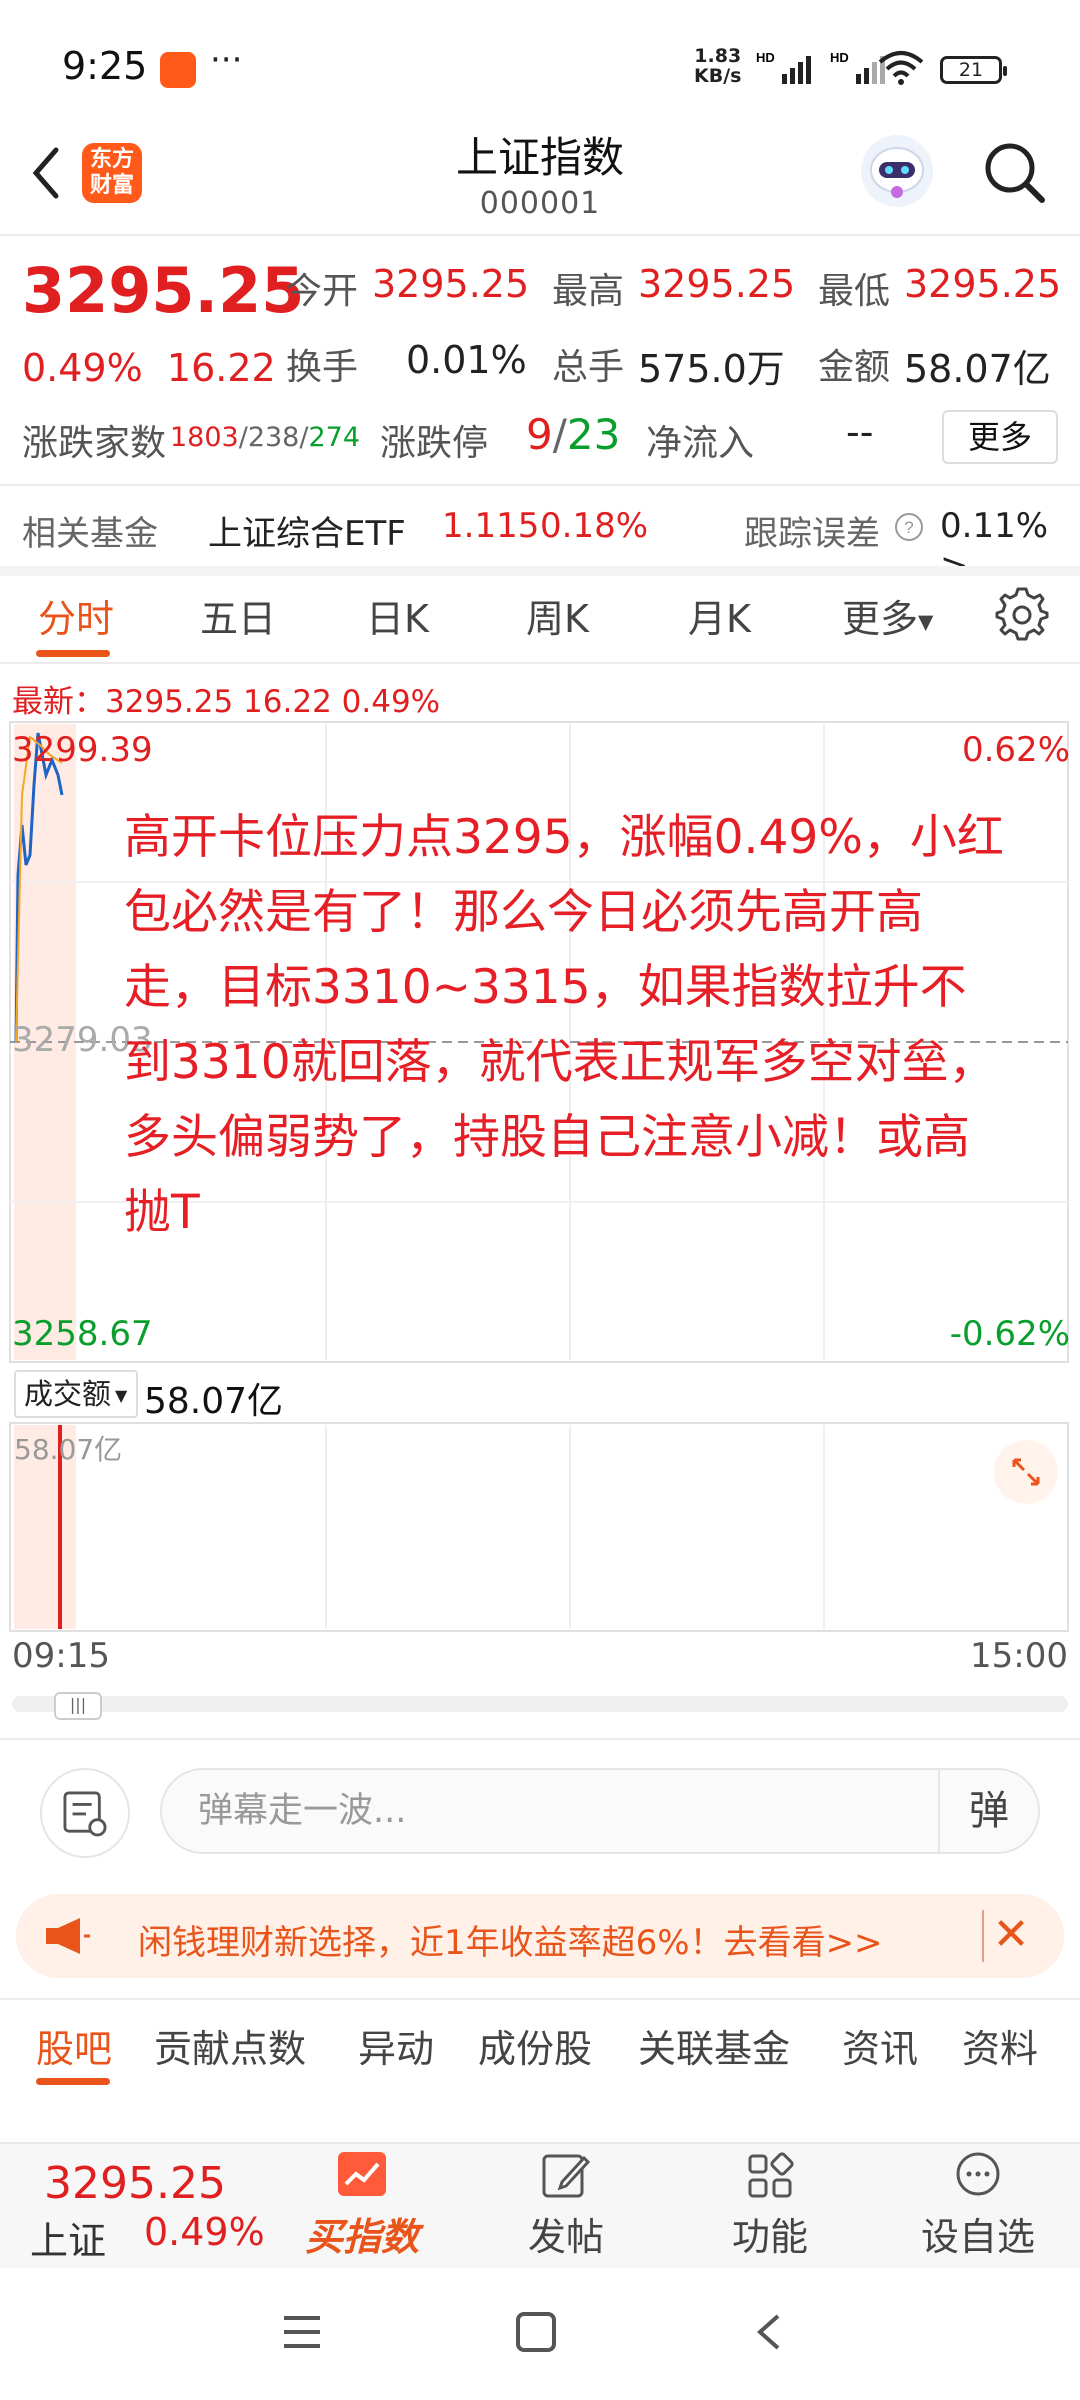 Image resolution: width=1080 pixels, height=2400 pixels. Describe the element at coordinates (539, 434) in the screenshot. I see `limit-up: 9` at that location.